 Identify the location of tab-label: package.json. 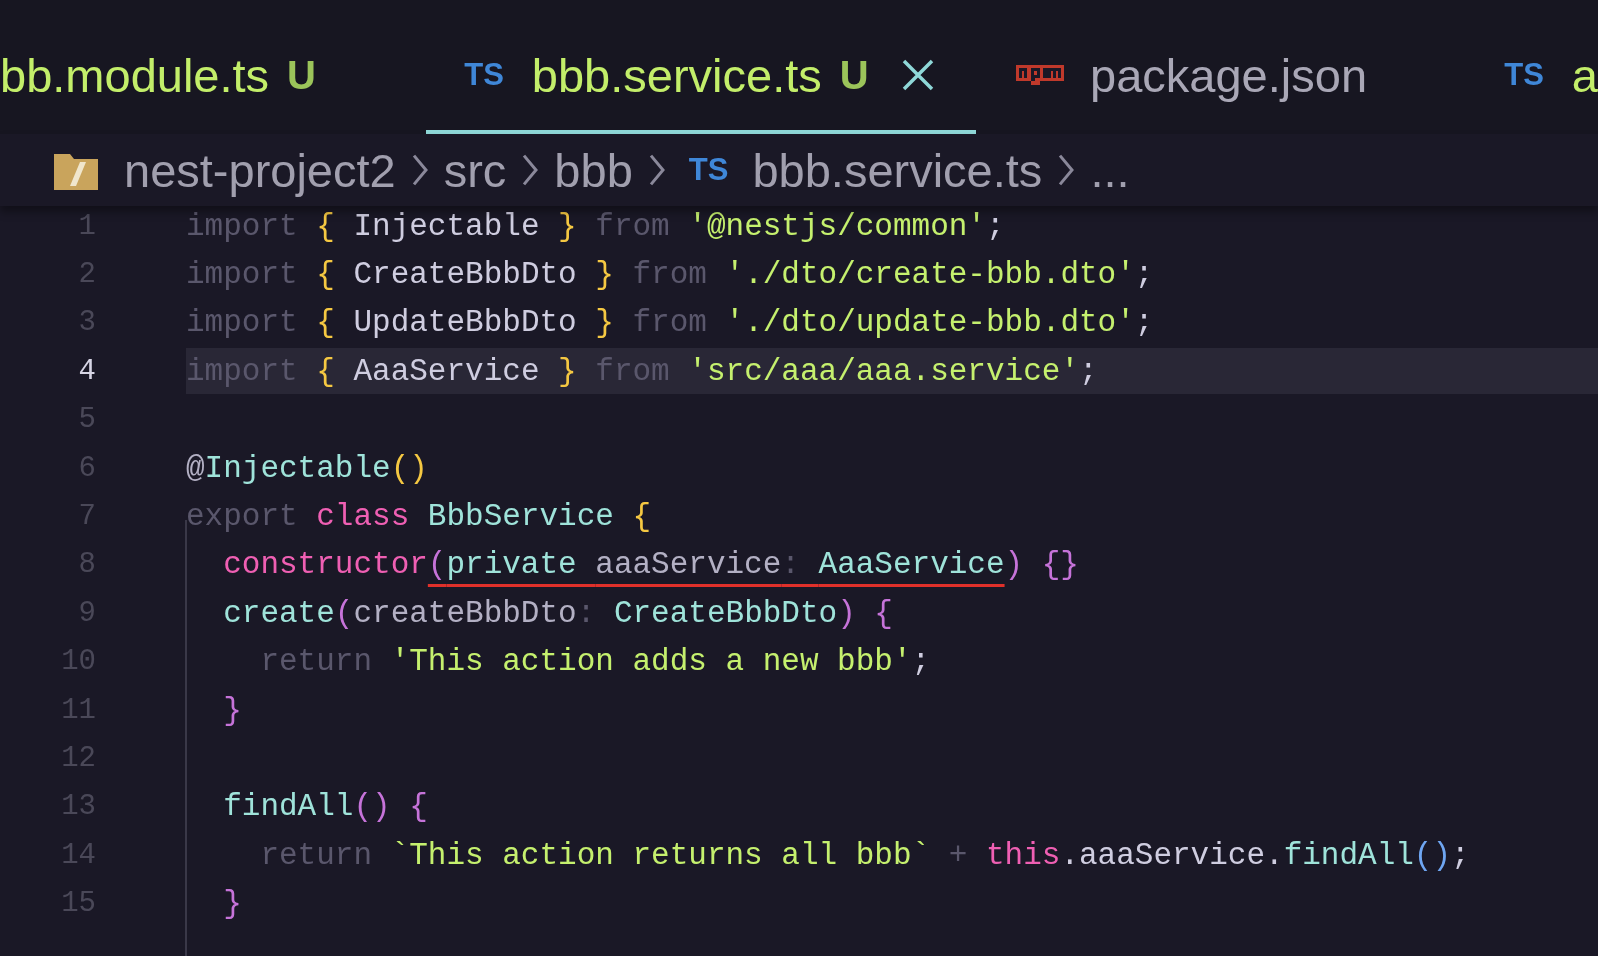
(1229, 75).